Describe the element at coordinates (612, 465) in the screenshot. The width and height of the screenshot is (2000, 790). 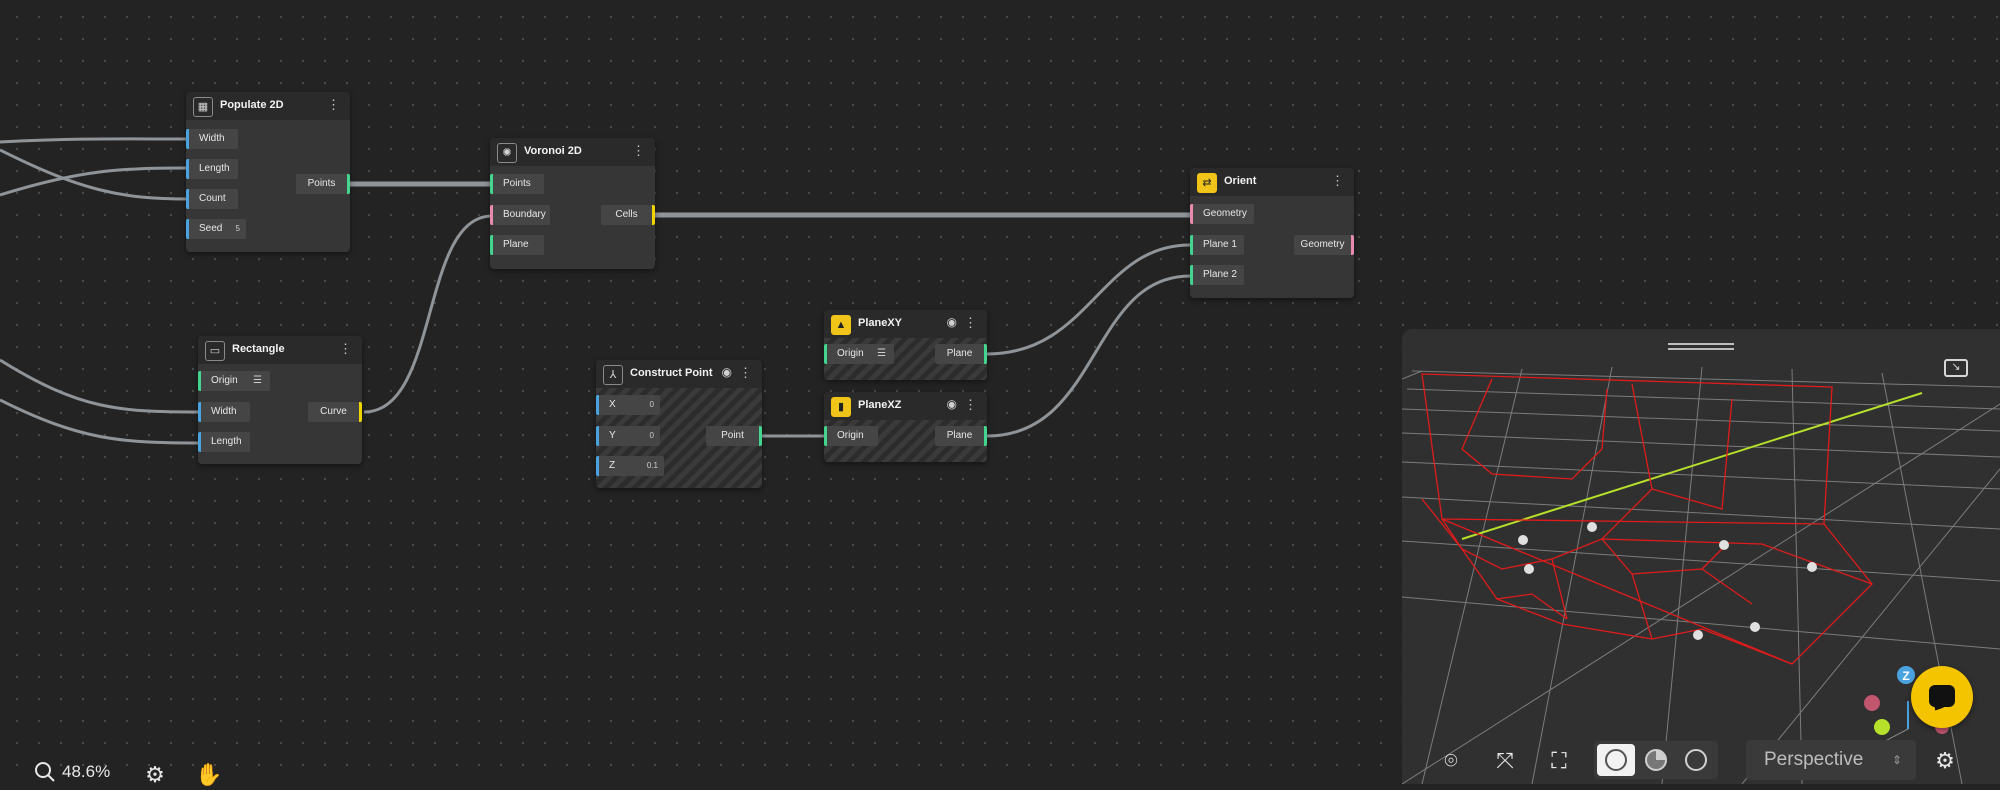
I see `input-label: Z` at that location.